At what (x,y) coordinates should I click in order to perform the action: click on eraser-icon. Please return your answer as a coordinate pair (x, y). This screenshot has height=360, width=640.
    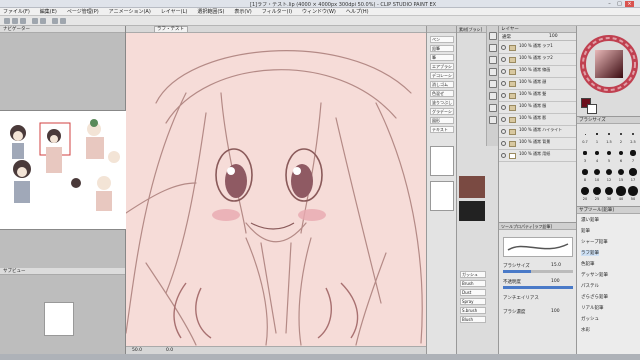
    Looking at the image, I should click on (493, 120).